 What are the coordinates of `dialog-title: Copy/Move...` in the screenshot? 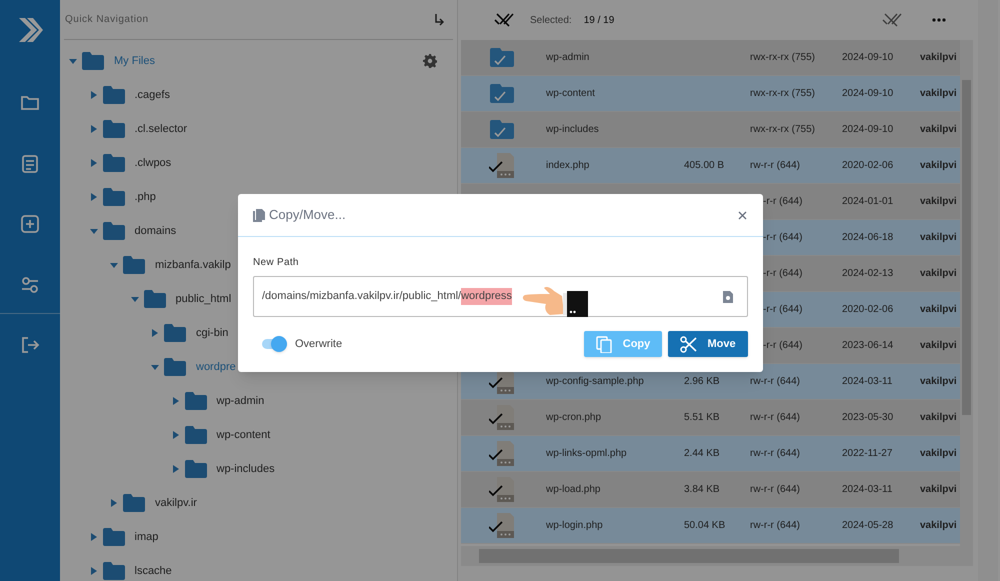 It's located at (307, 215).